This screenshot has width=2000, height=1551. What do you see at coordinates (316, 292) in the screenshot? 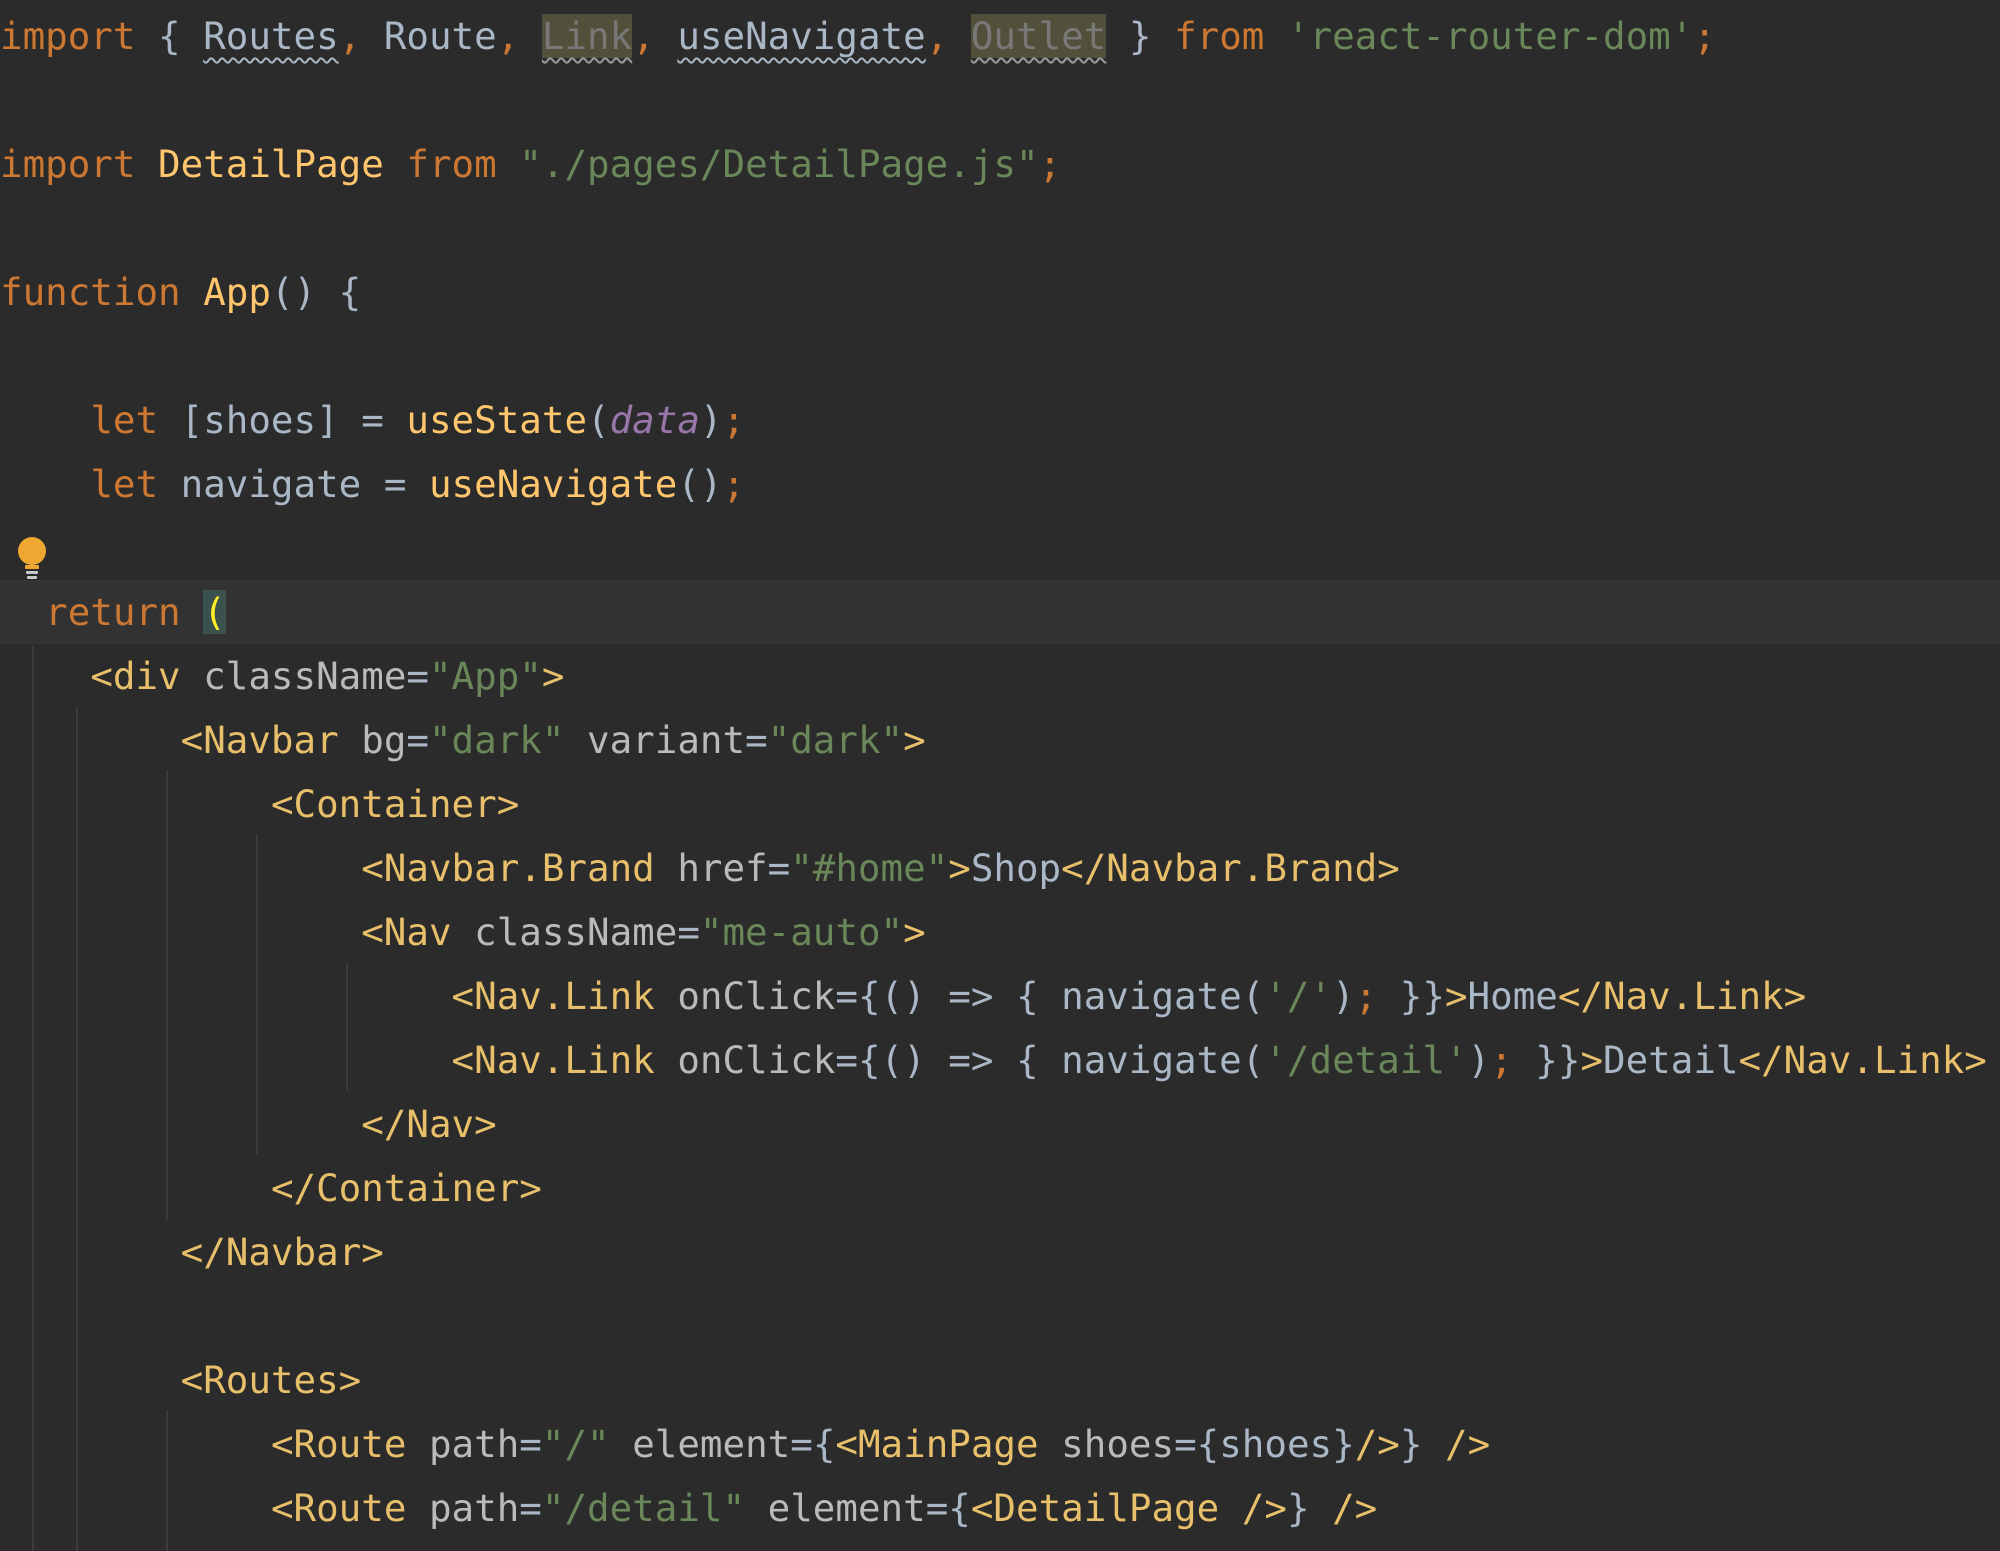
I see `code-token: () {` at bounding box center [316, 292].